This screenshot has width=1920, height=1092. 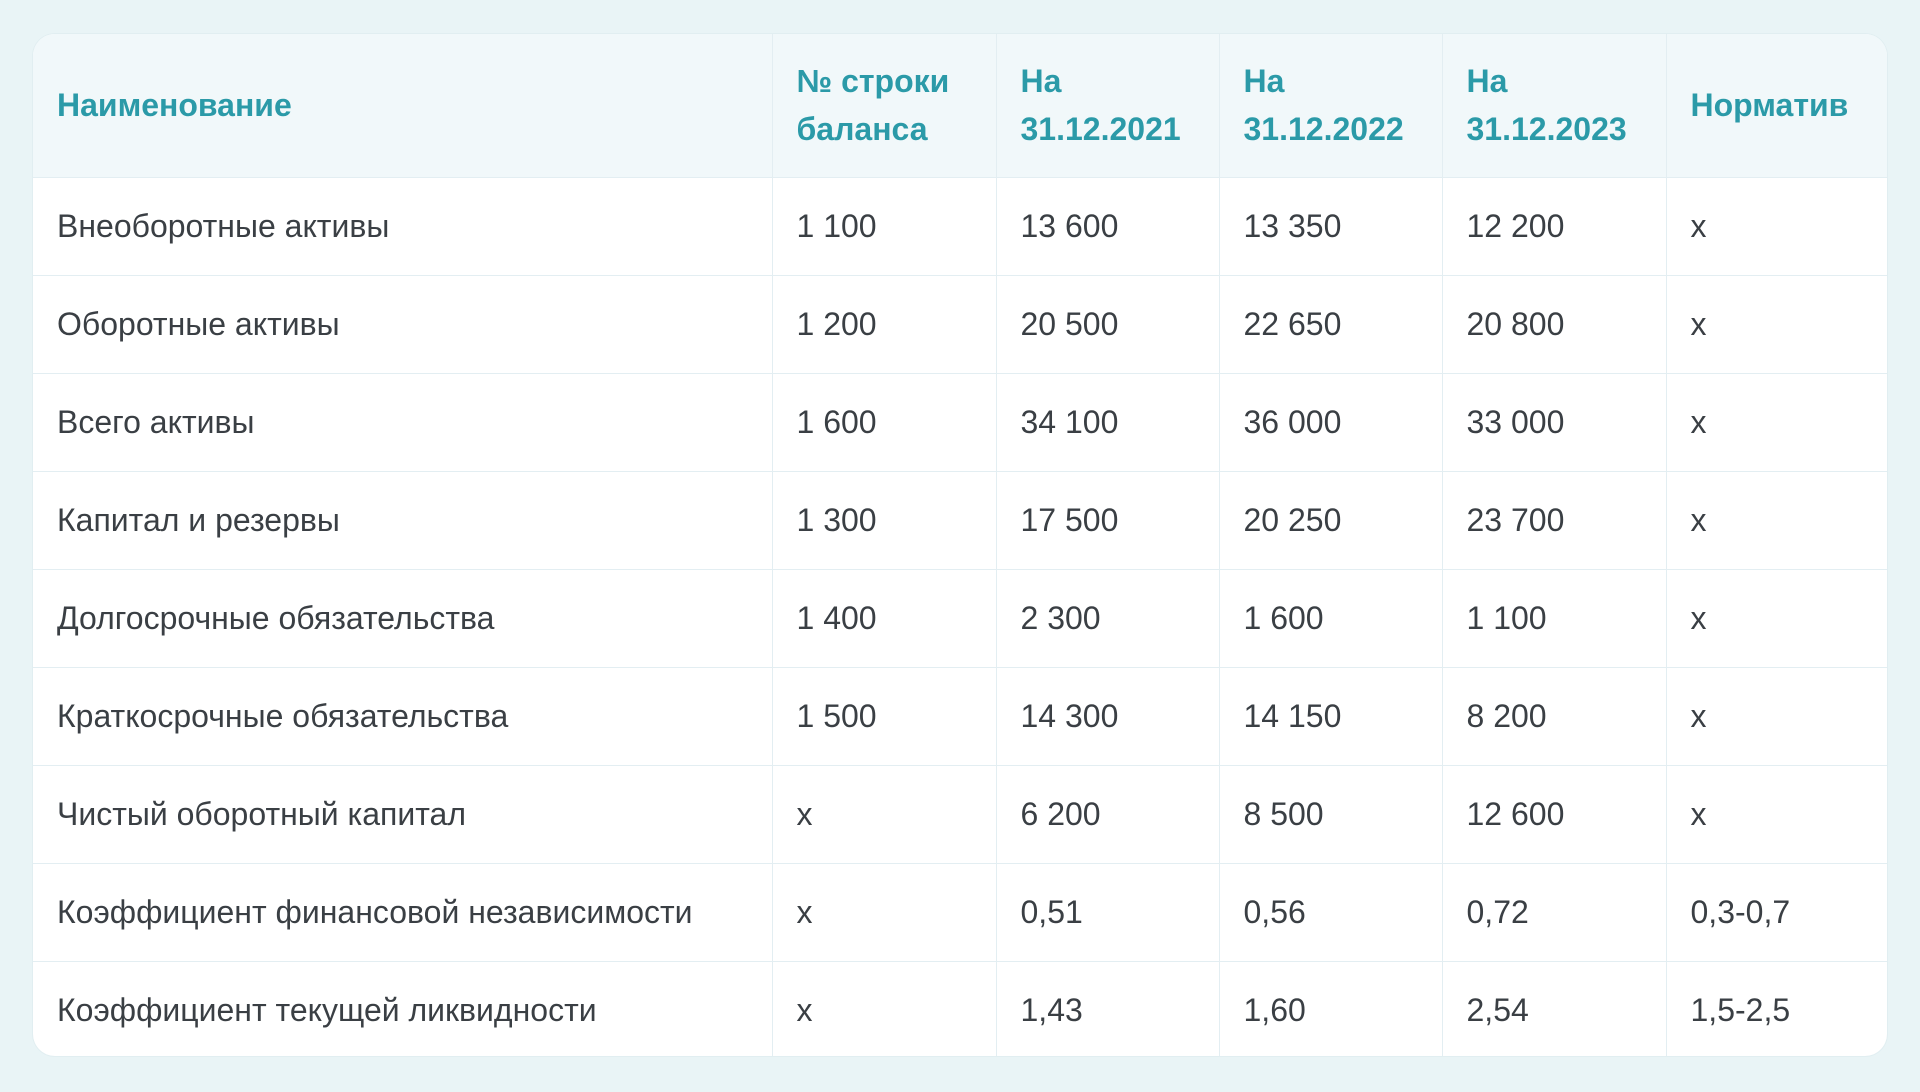 I want to click on cell-2021: 13 600, so click(x=1108, y=226).